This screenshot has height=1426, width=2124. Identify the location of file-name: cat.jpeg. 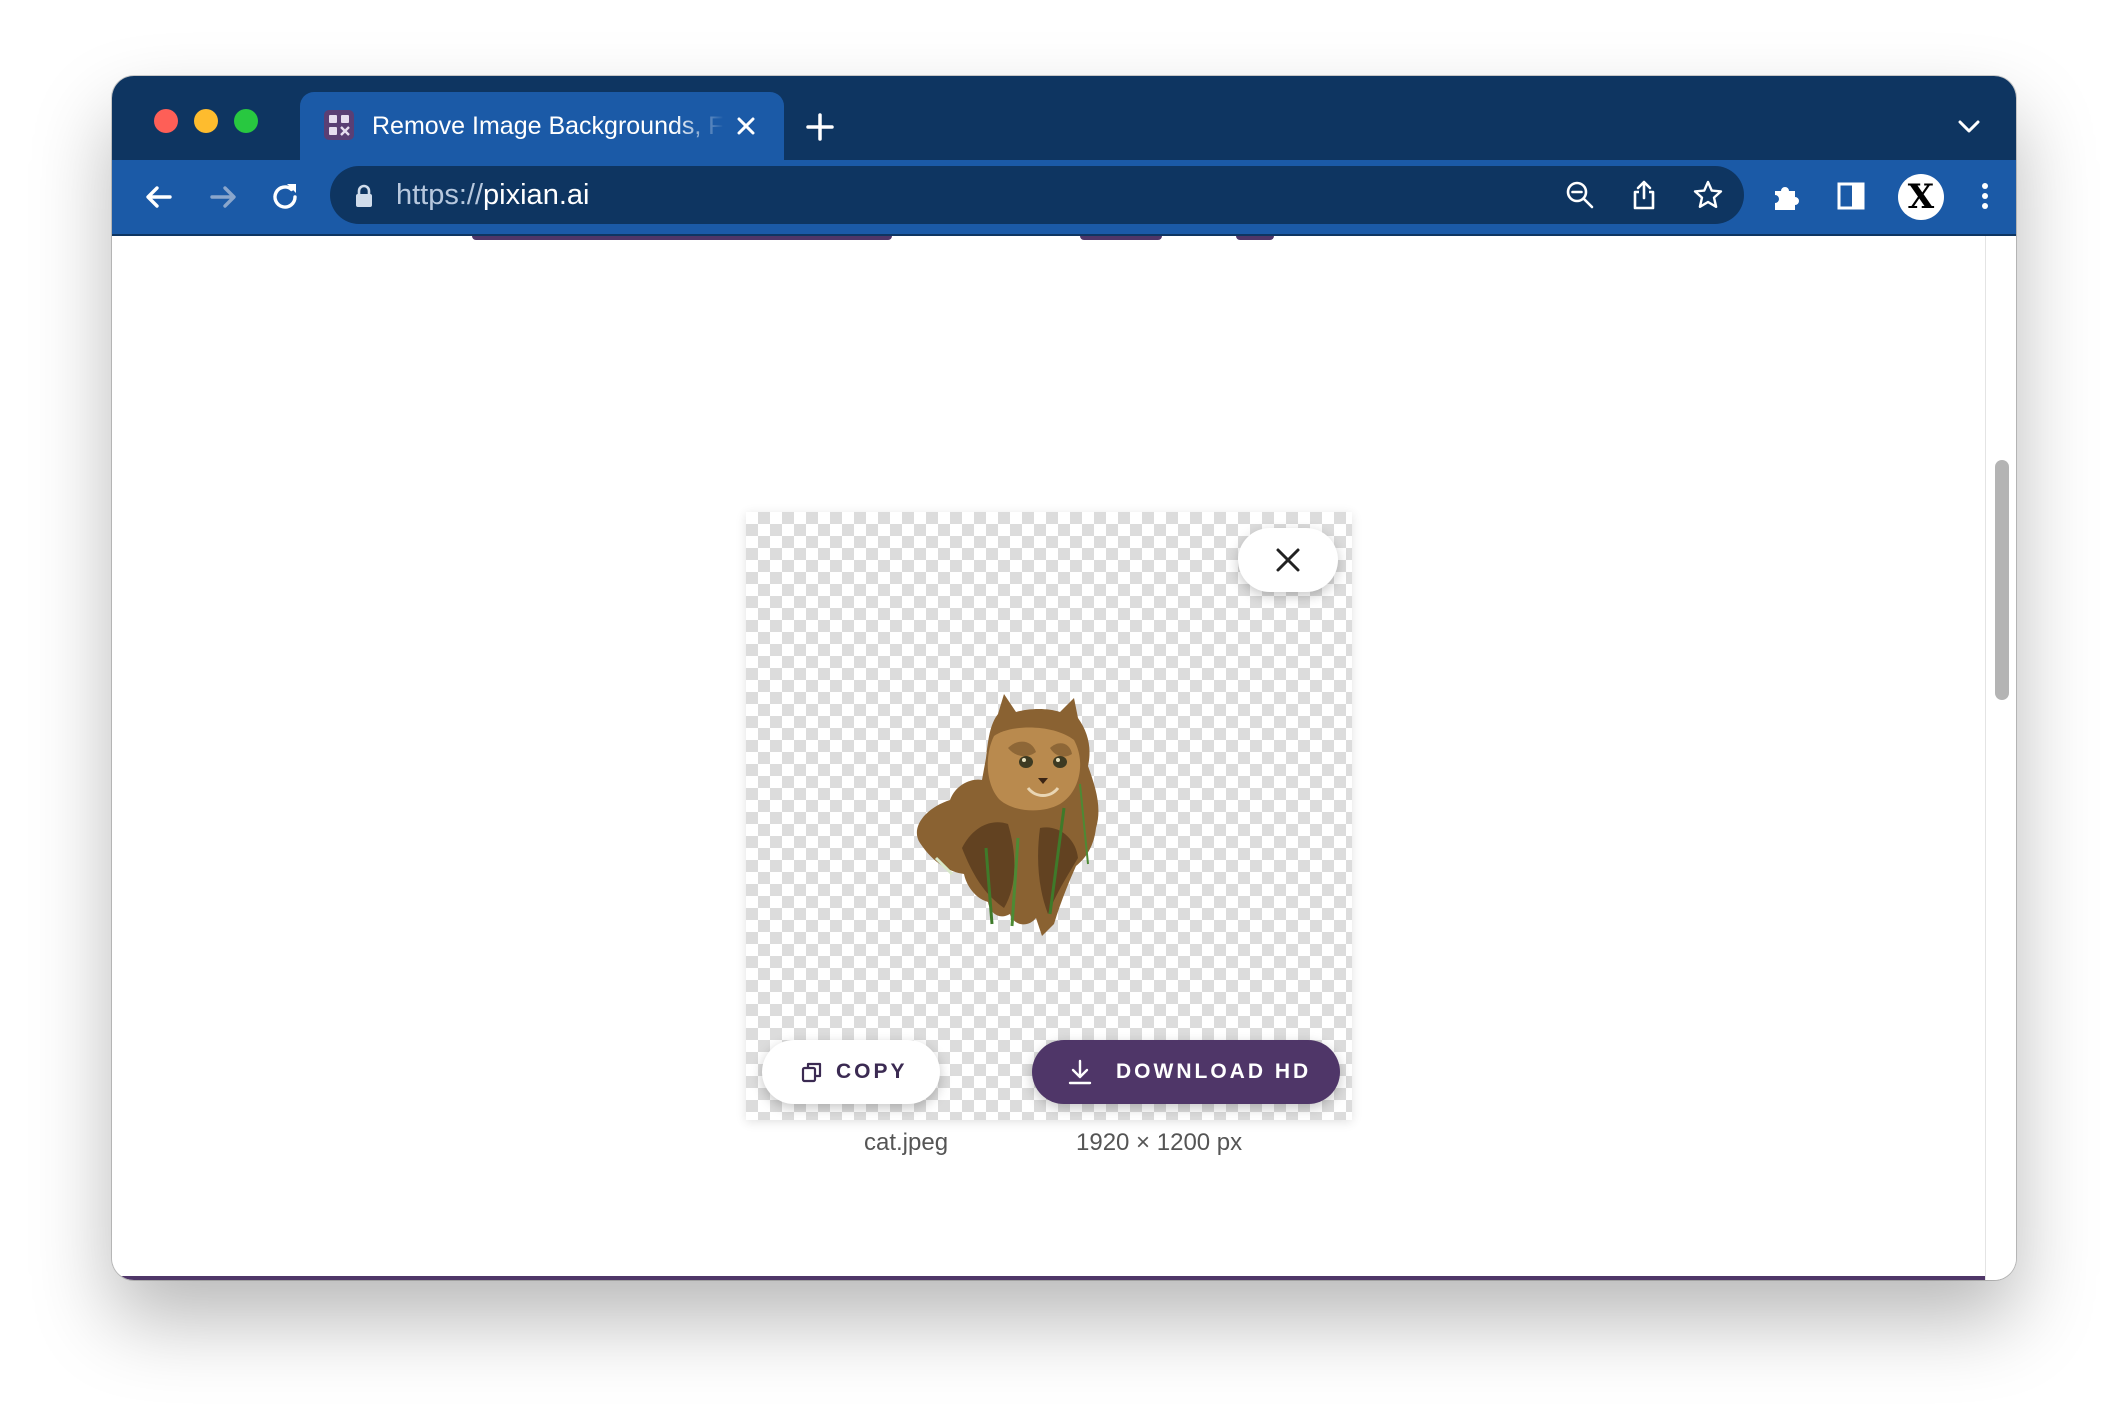
(906, 1142).